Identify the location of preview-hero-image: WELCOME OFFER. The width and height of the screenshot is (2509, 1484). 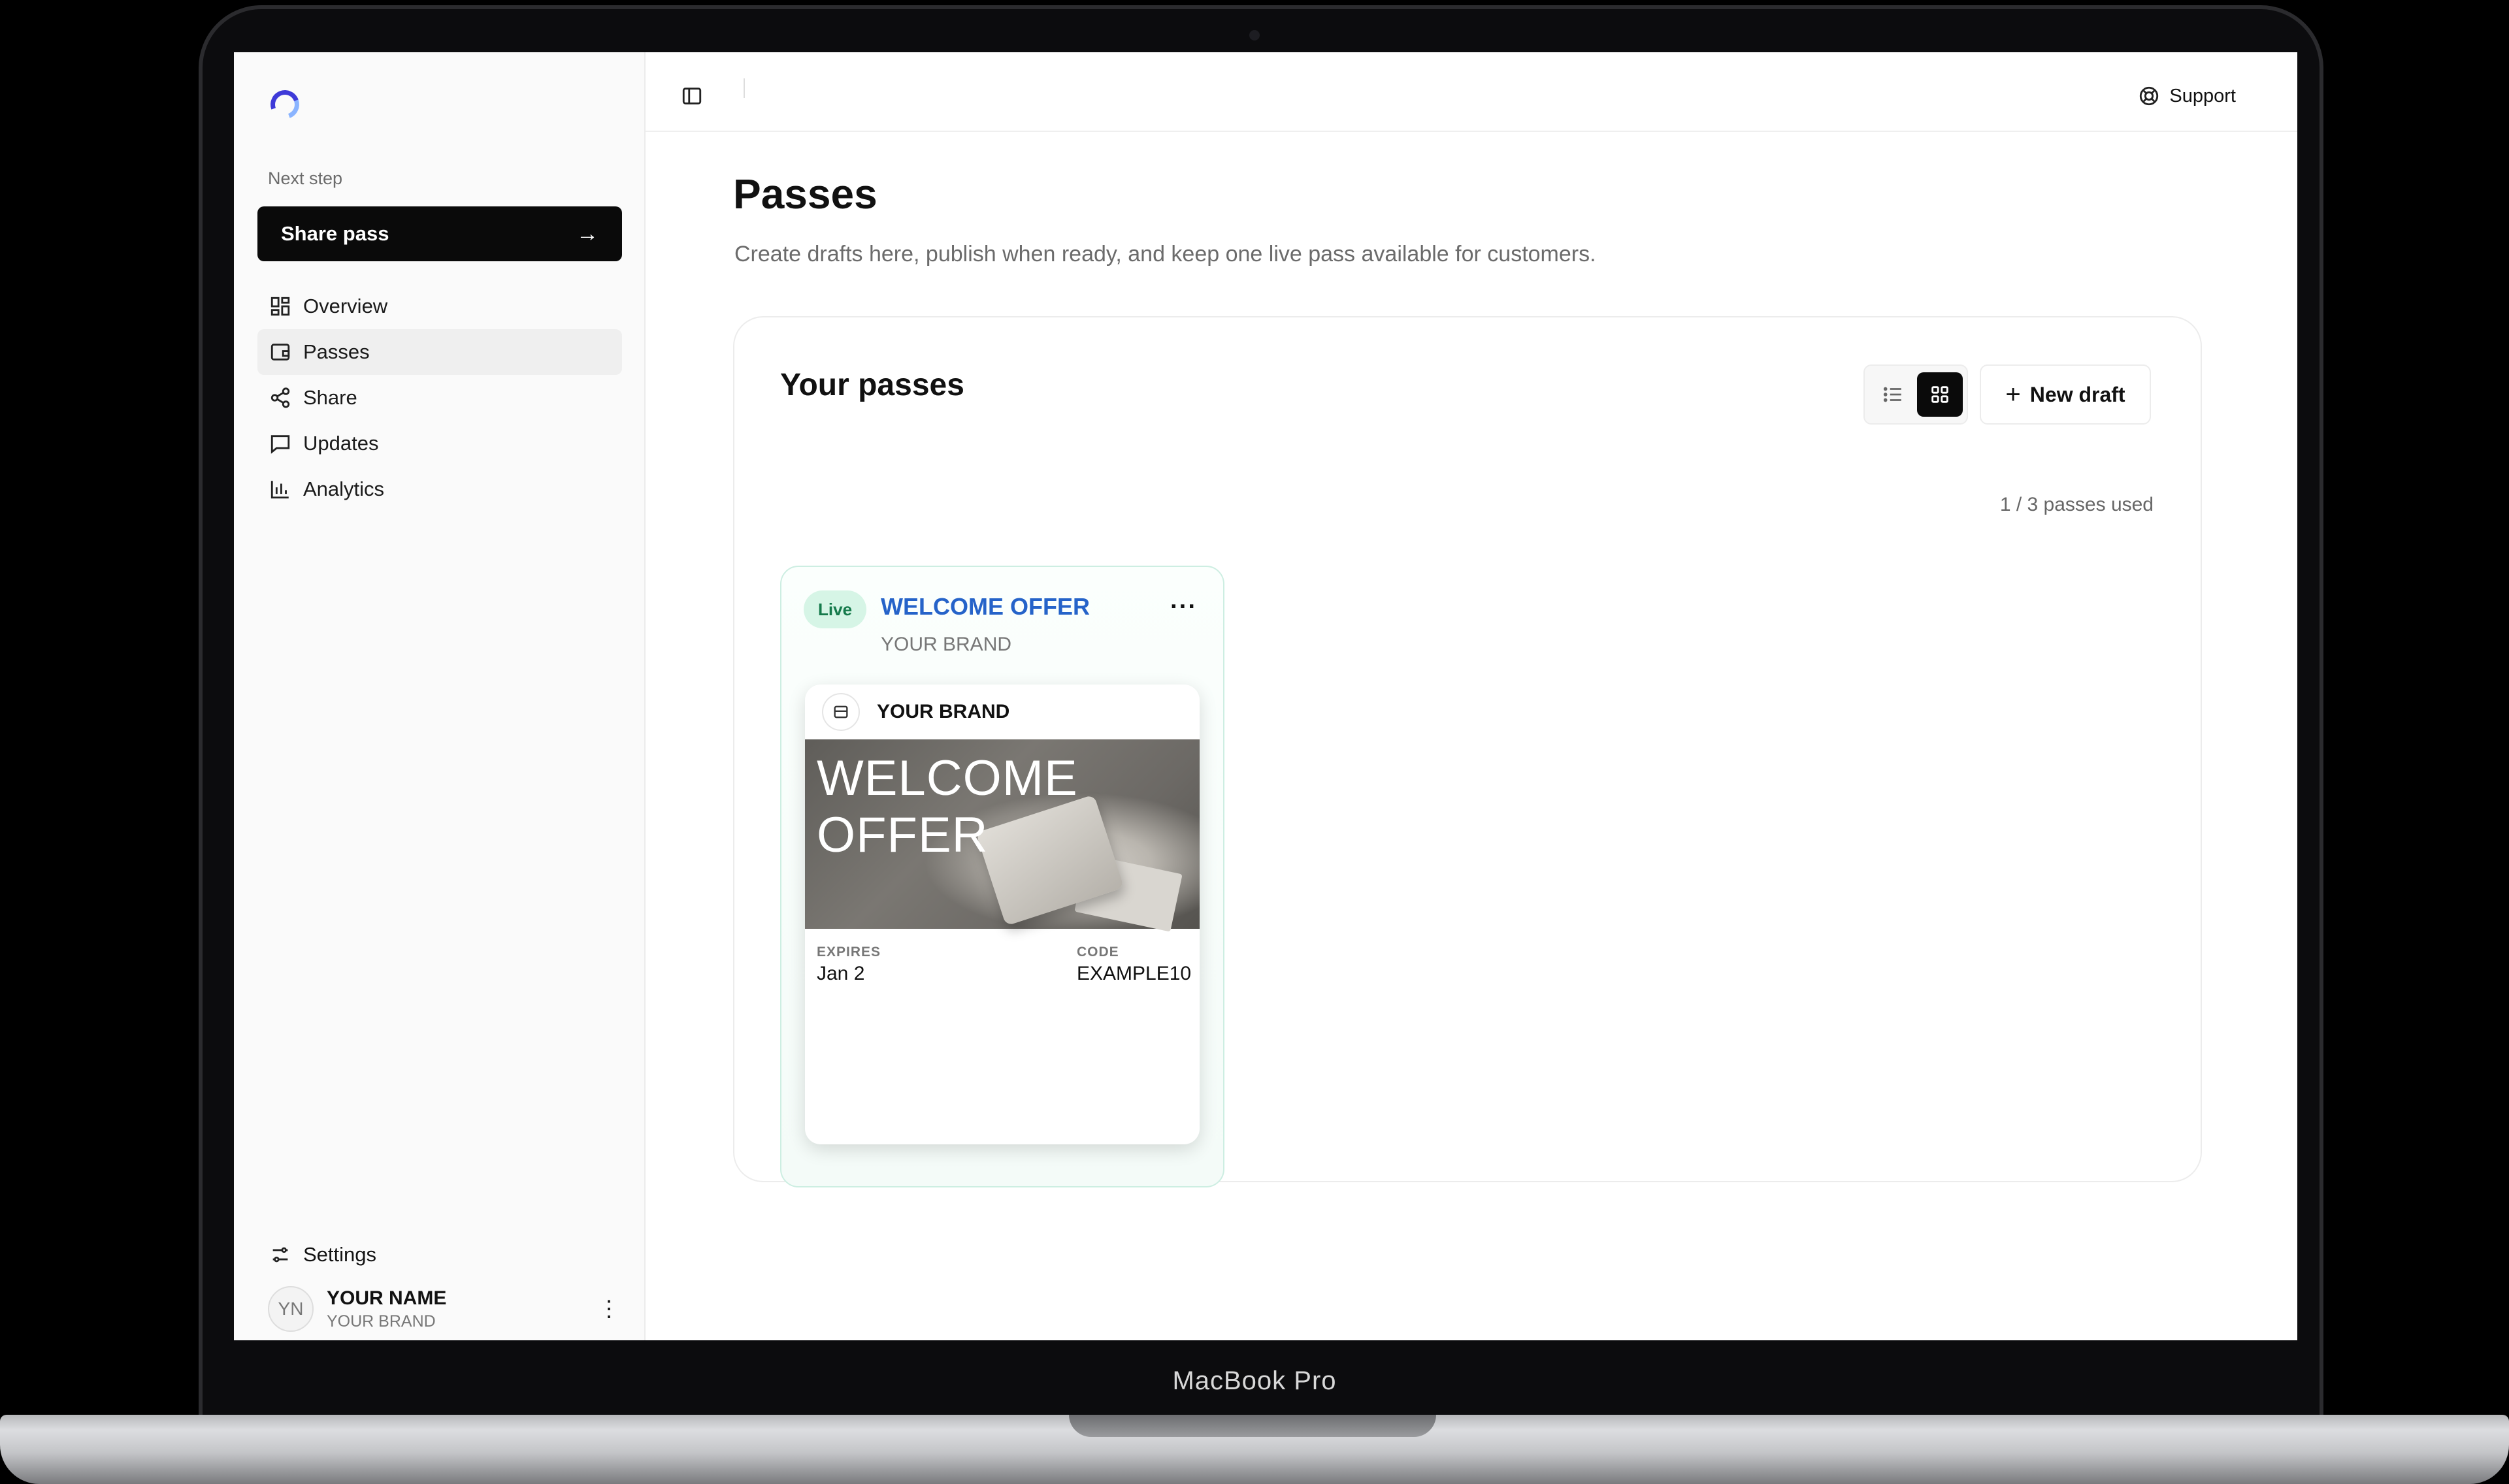
(1003, 835).